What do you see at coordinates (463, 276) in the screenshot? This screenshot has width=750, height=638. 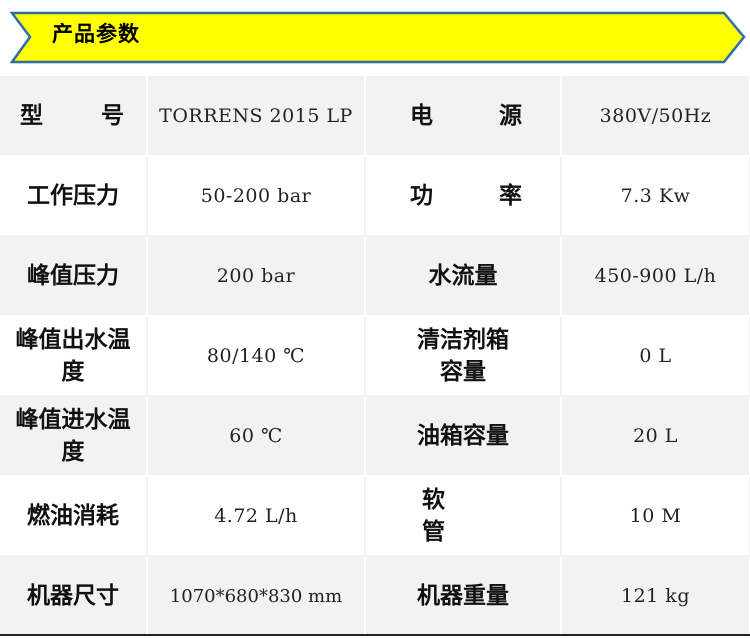 I see `spec-label-water-flow: 水流量` at bounding box center [463, 276].